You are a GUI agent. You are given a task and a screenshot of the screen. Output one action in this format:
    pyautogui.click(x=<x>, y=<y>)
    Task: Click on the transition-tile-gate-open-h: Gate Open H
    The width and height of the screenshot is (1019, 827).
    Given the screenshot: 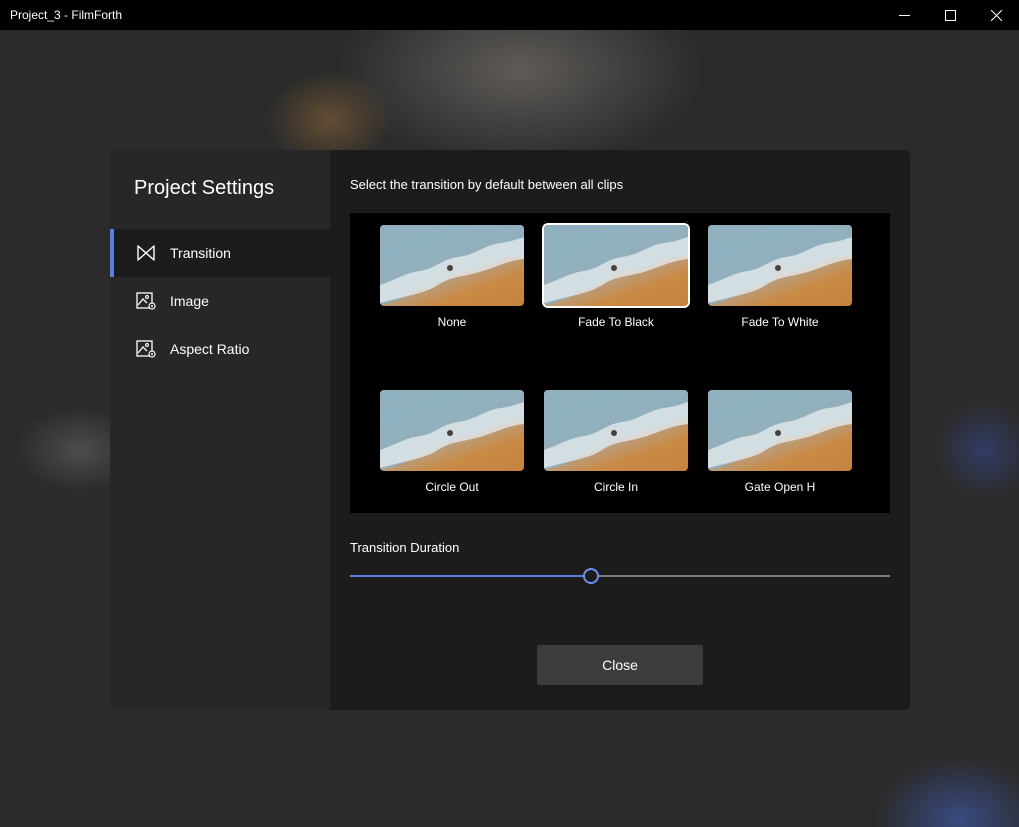 What is the action you would take?
    pyautogui.click(x=780, y=442)
    